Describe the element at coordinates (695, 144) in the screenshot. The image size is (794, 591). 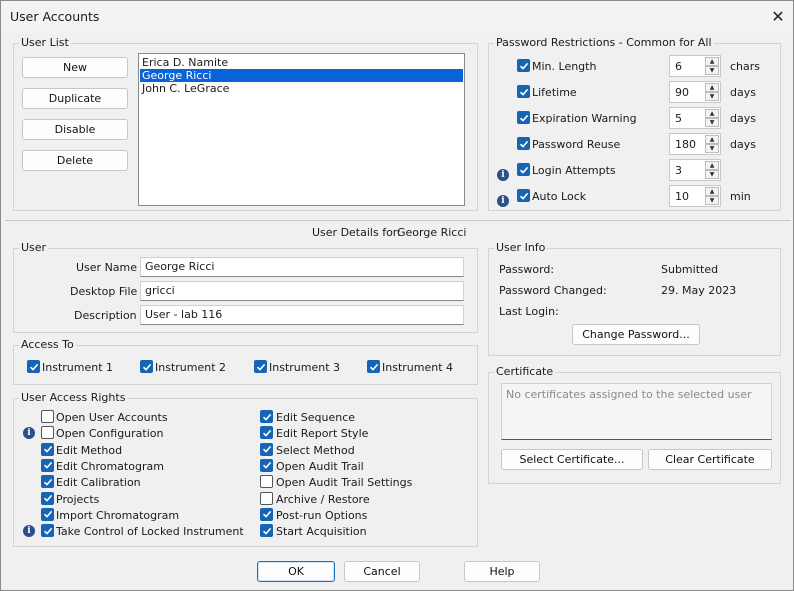
I see `pw-row-spinner: 180 ▲ ▼` at that location.